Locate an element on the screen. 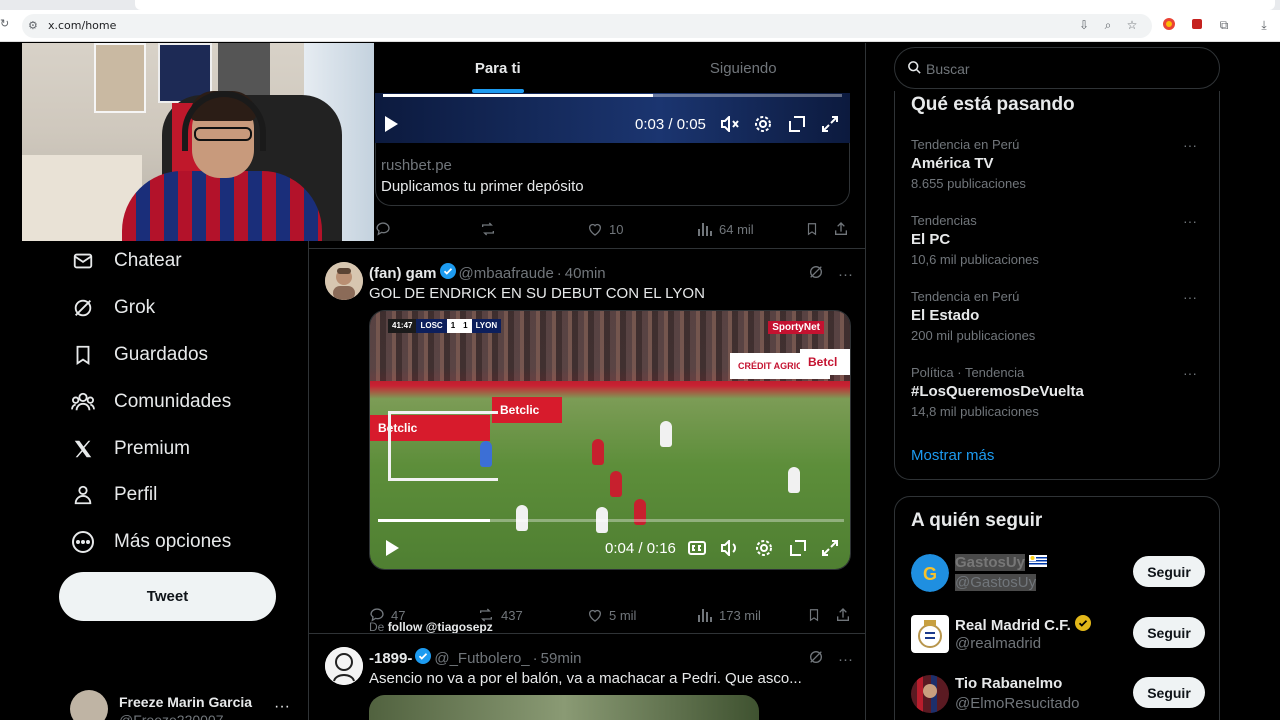 The width and height of the screenshot is (1280, 720). nav-label: Comunidades is located at coordinates (173, 401).